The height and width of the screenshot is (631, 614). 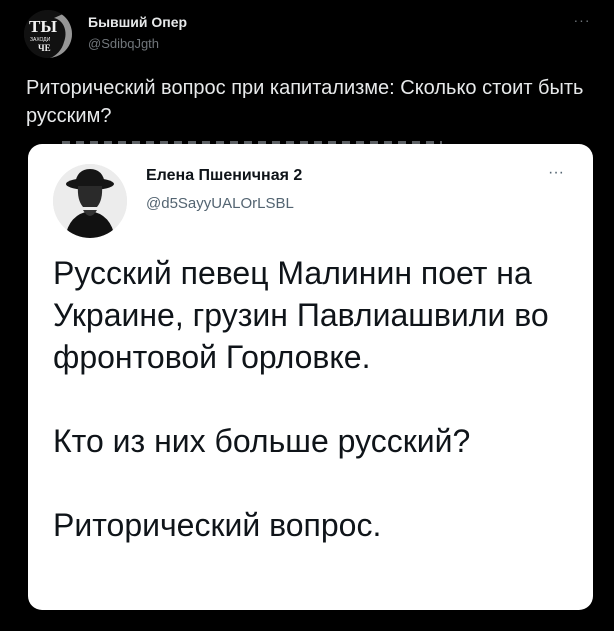 I want to click on author-avatar: ТЫ ЗАХОДИ ЧЕ, so click(x=48, y=34).